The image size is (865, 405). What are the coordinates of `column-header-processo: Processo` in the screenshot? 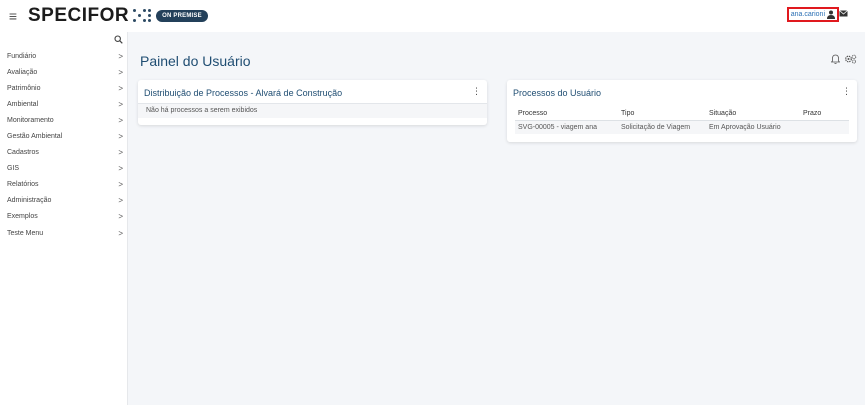 It's located at (566, 114).